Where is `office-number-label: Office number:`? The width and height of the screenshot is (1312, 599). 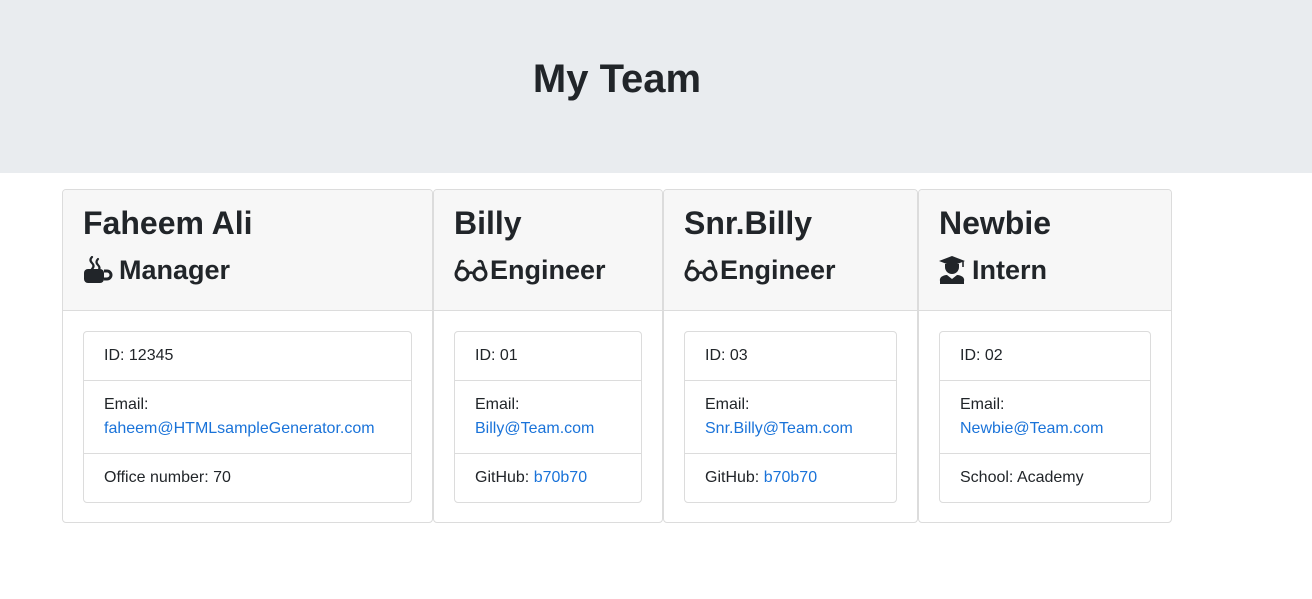
office-number-label: Office number: is located at coordinates (156, 477).